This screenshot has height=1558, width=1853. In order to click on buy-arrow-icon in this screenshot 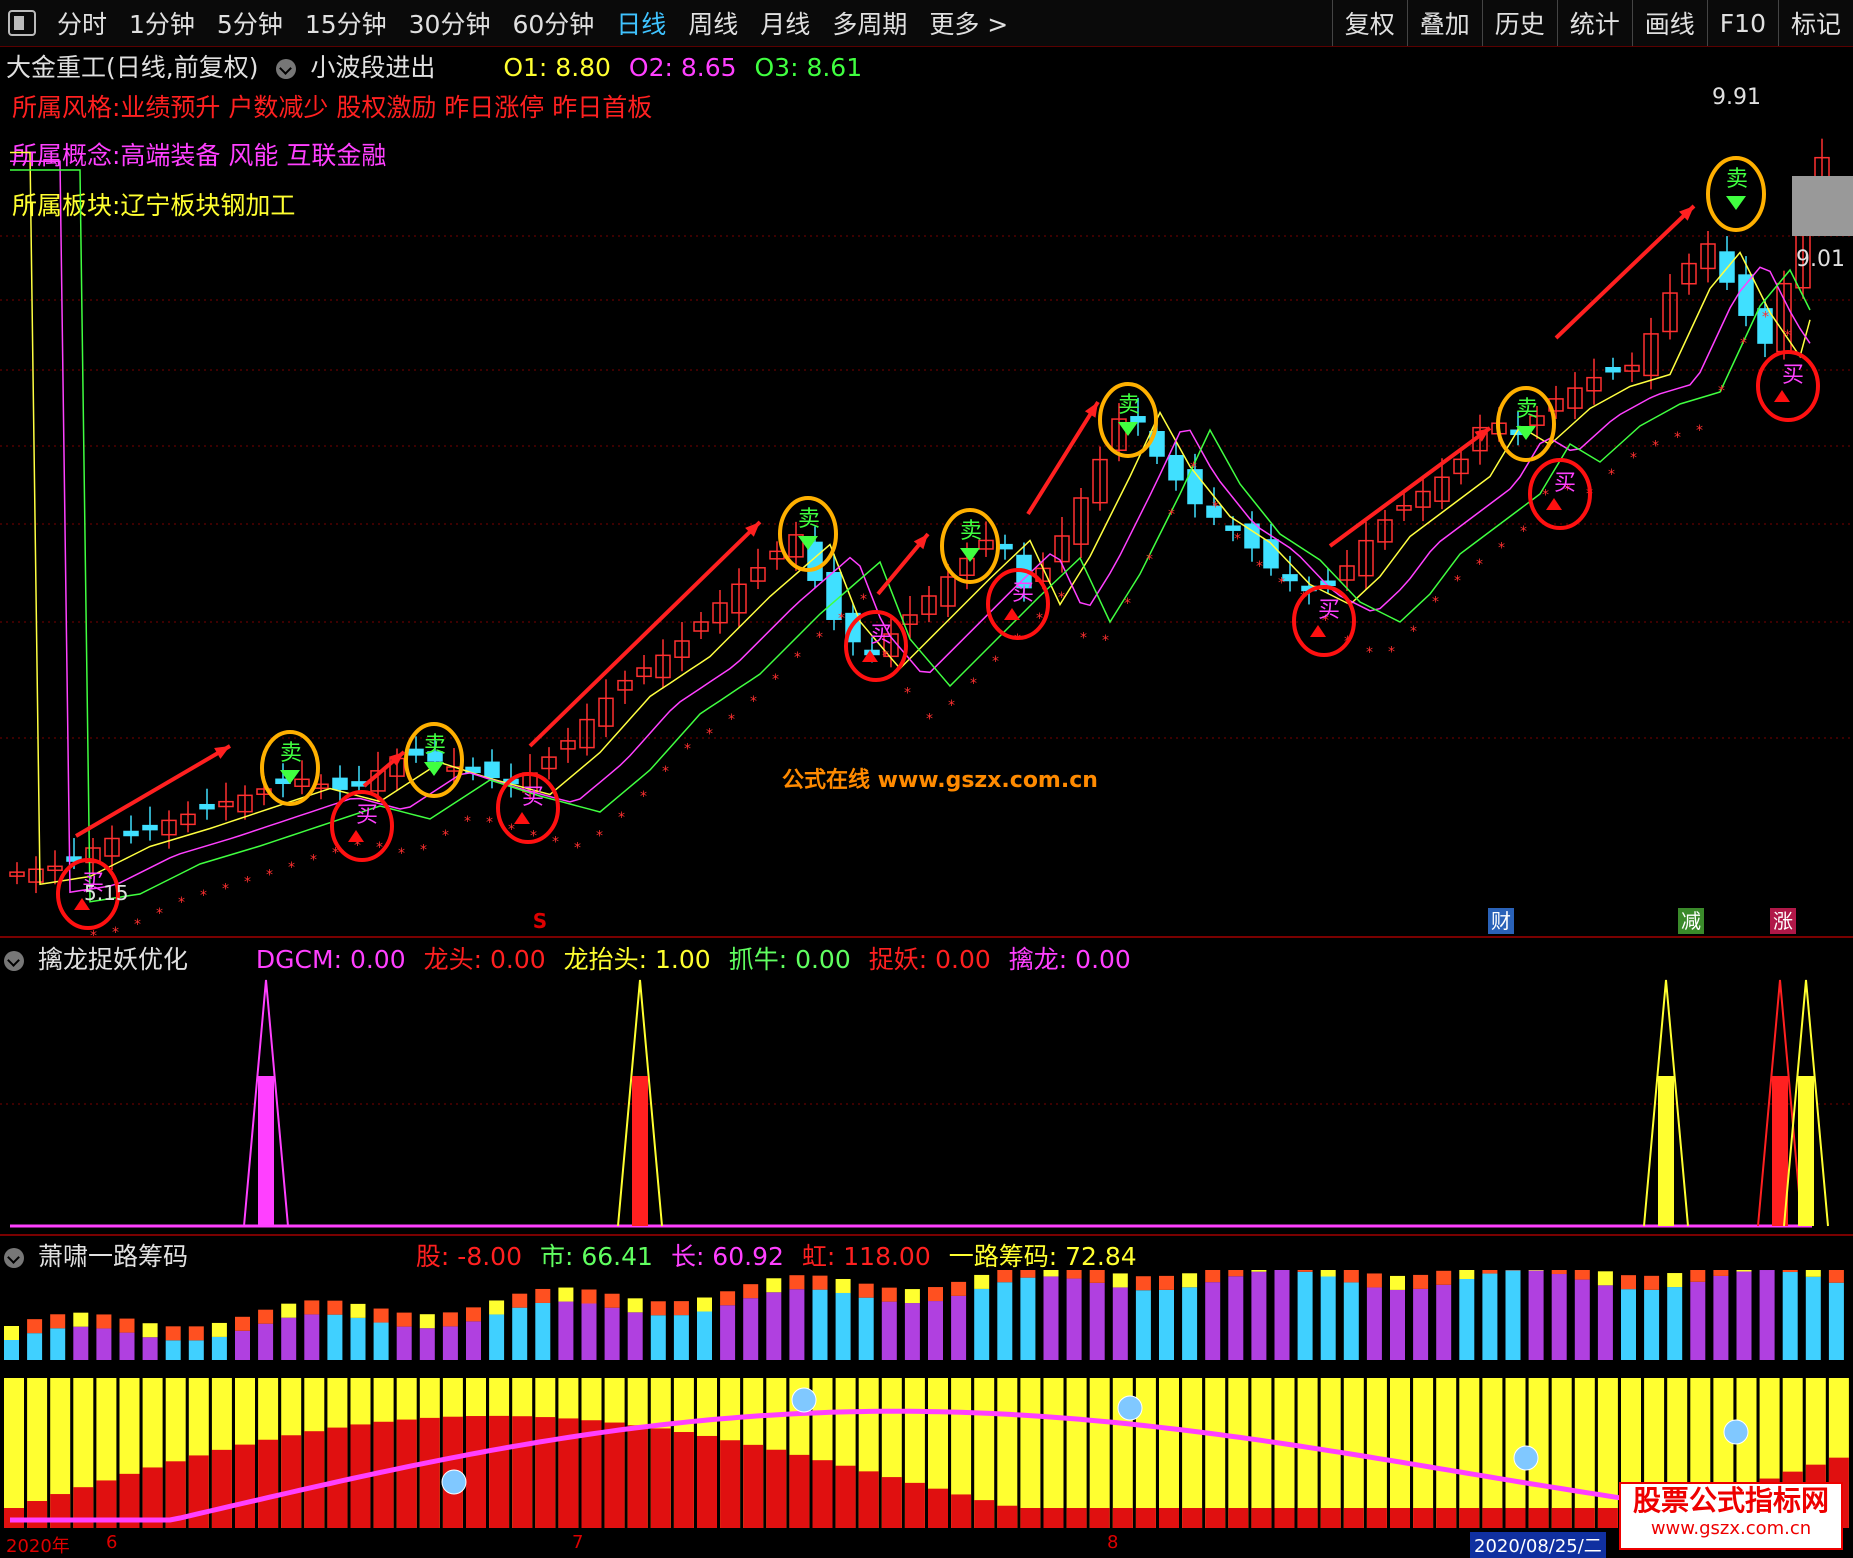, I will do `click(356, 836)`.